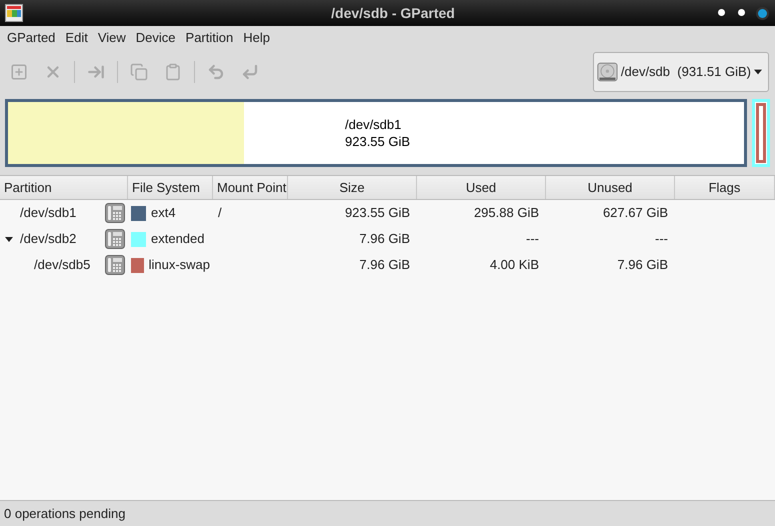  What do you see at coordinates (635, 213) in the screenshot?
I see `unused-cell-text: 627.67 GiB` at bounding box center [635, 213].